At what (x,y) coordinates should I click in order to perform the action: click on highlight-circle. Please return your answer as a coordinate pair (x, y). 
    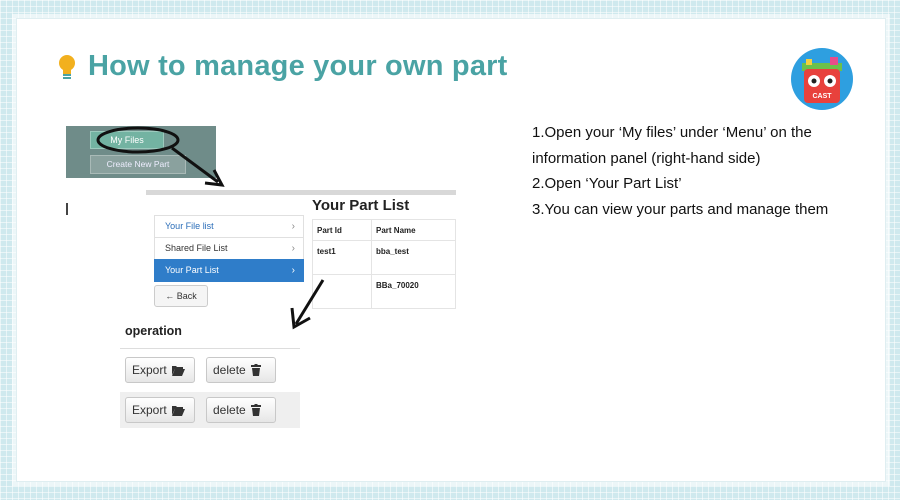
    Looking at the image, I should click on (138, 140).